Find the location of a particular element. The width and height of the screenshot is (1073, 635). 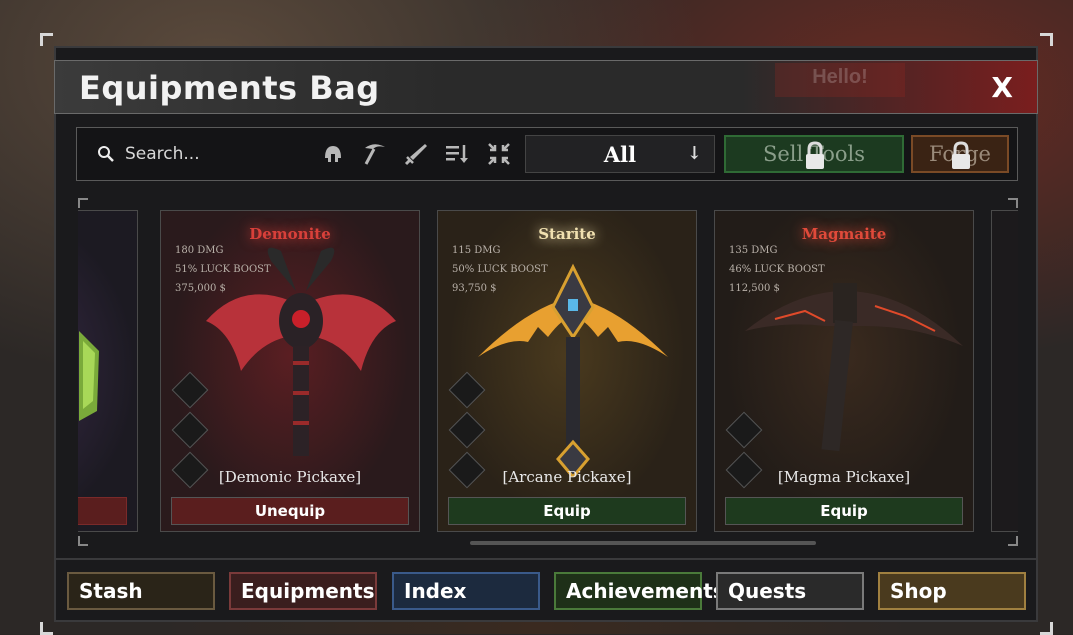

category-filter-select: All ↓ is located at coordinates (620, 154).